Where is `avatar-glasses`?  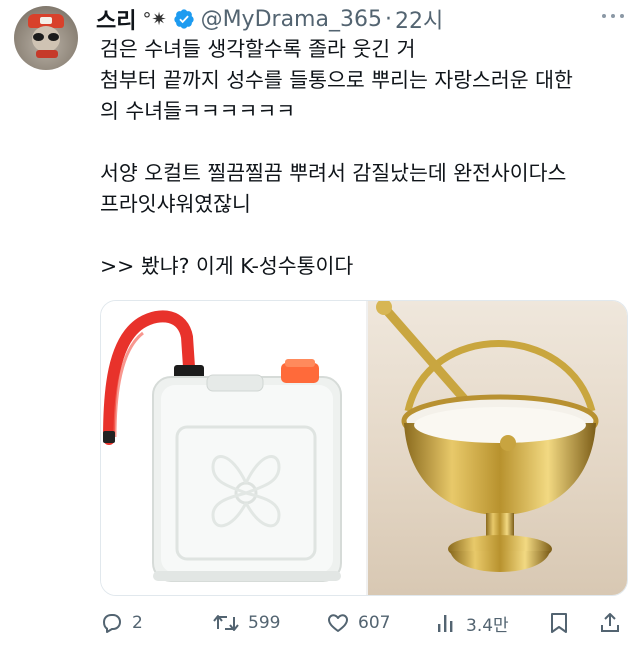 avatar-glasses is located at coordinates (46, 37).